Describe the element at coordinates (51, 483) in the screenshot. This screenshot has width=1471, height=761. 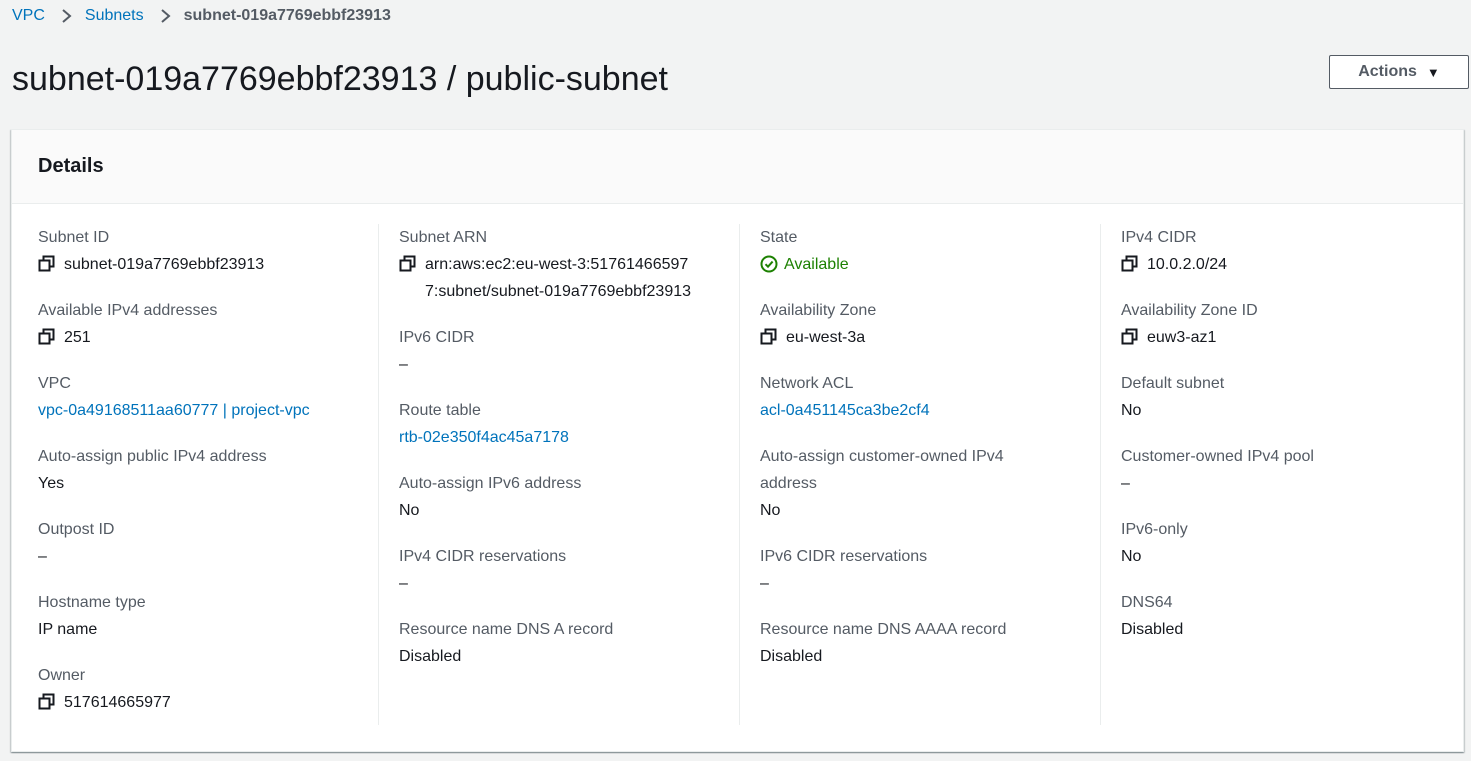
I see `field-value: Yes` at that location.